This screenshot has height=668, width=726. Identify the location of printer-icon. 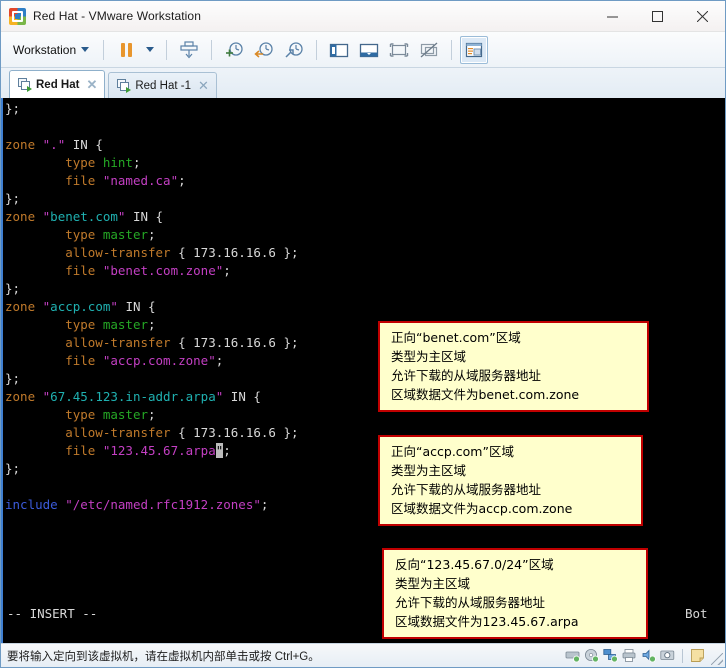
(629, 655).